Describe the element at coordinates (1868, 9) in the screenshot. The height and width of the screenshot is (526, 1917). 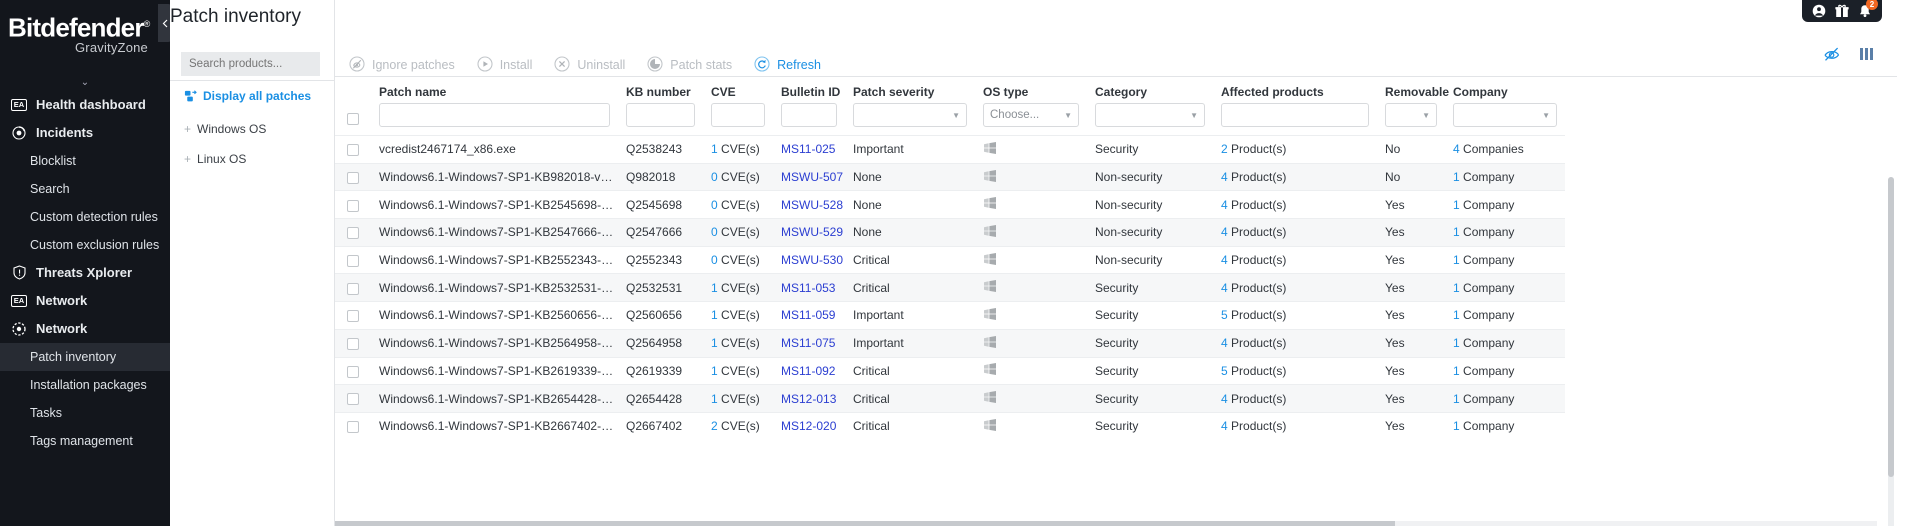
I see `bell-icon: 2` at that location.